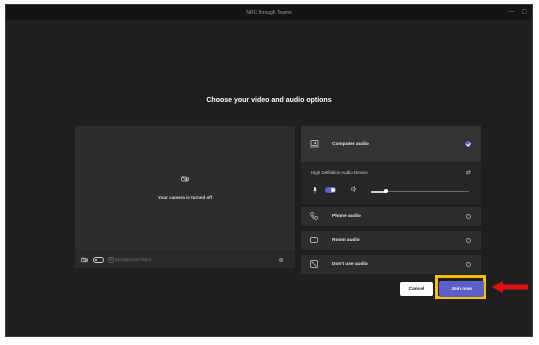 The image size is (539, 345). What do you see at coordinates (314, 216) in the screenshot?
I see `phone-icon` at bounding box center [314, 216].